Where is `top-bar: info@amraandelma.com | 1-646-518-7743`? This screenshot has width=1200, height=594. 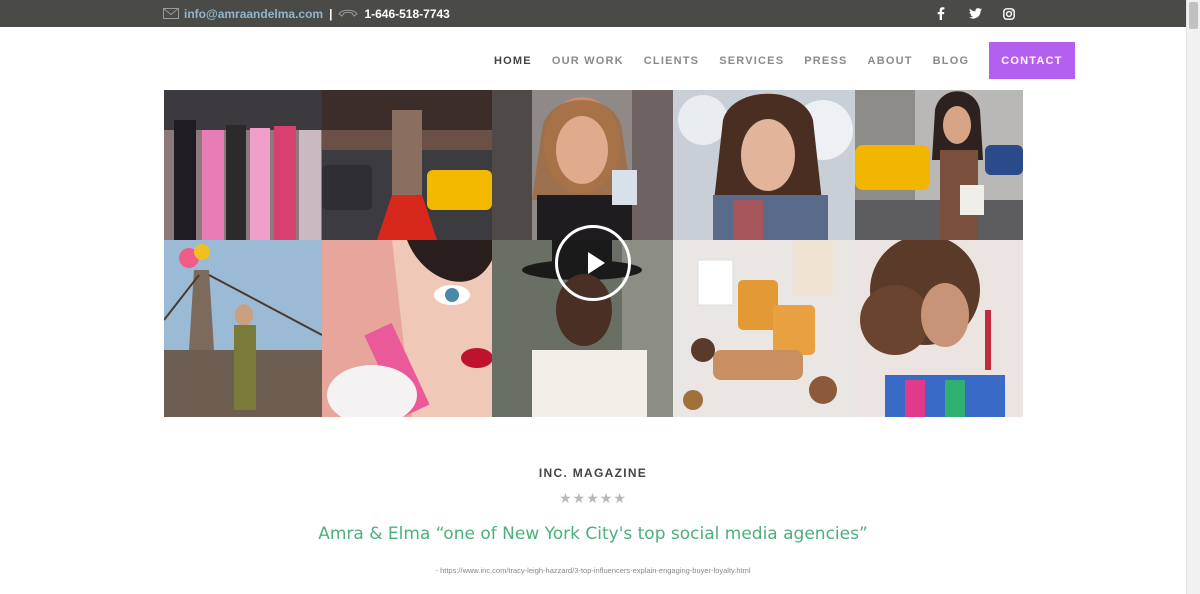
top-bar: info@amraandelma.com | 1-646-518-7743 is located at coordinates (593, 13).